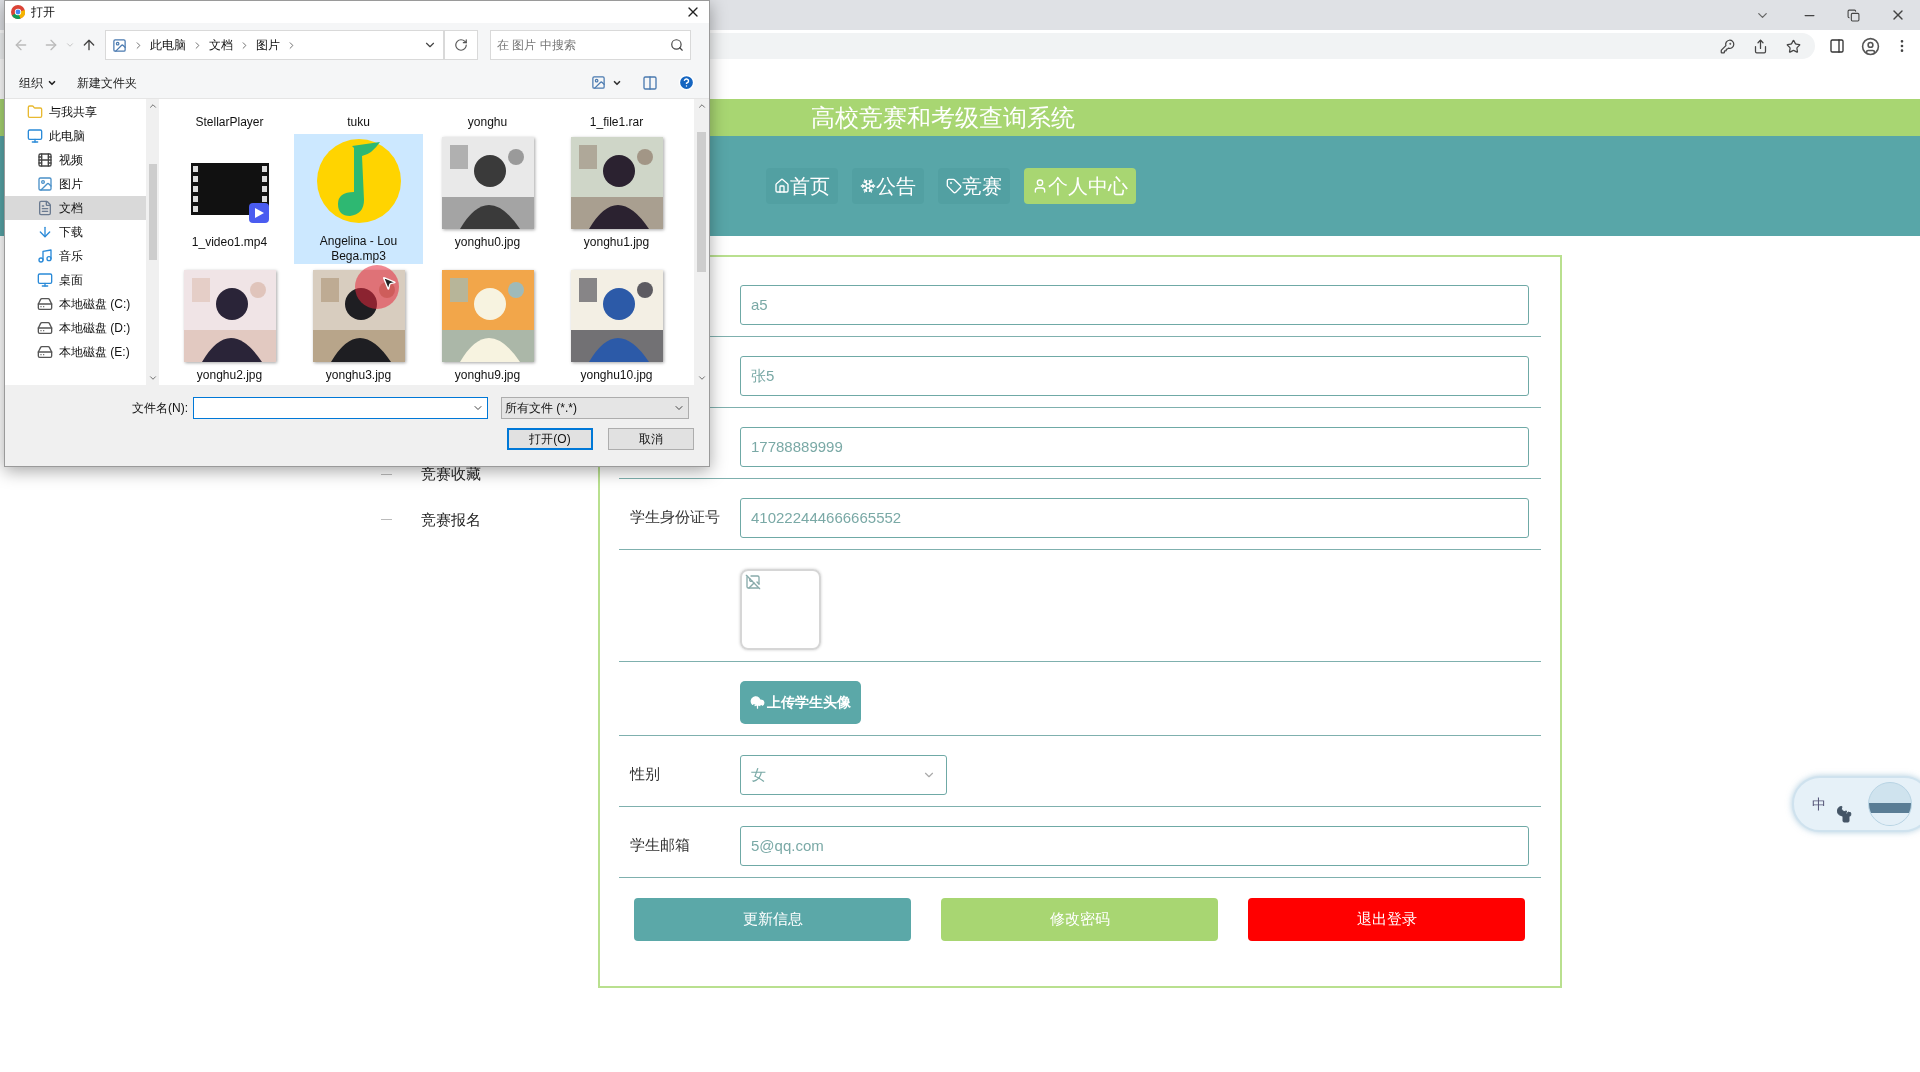  What do you see at coordinates (229, 242) in the screenshot?
I see `file-name: 1_video1.mp4` at bounding box center [229, 242].